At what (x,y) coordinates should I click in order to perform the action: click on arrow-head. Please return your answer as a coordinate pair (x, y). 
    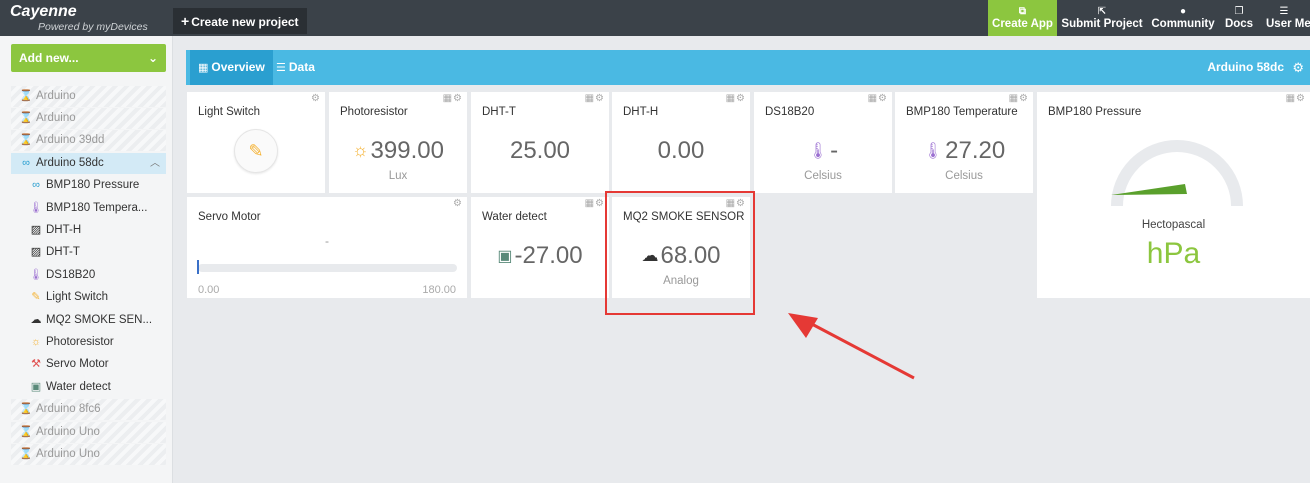
    Looking at the image, I should click on (803, 325).